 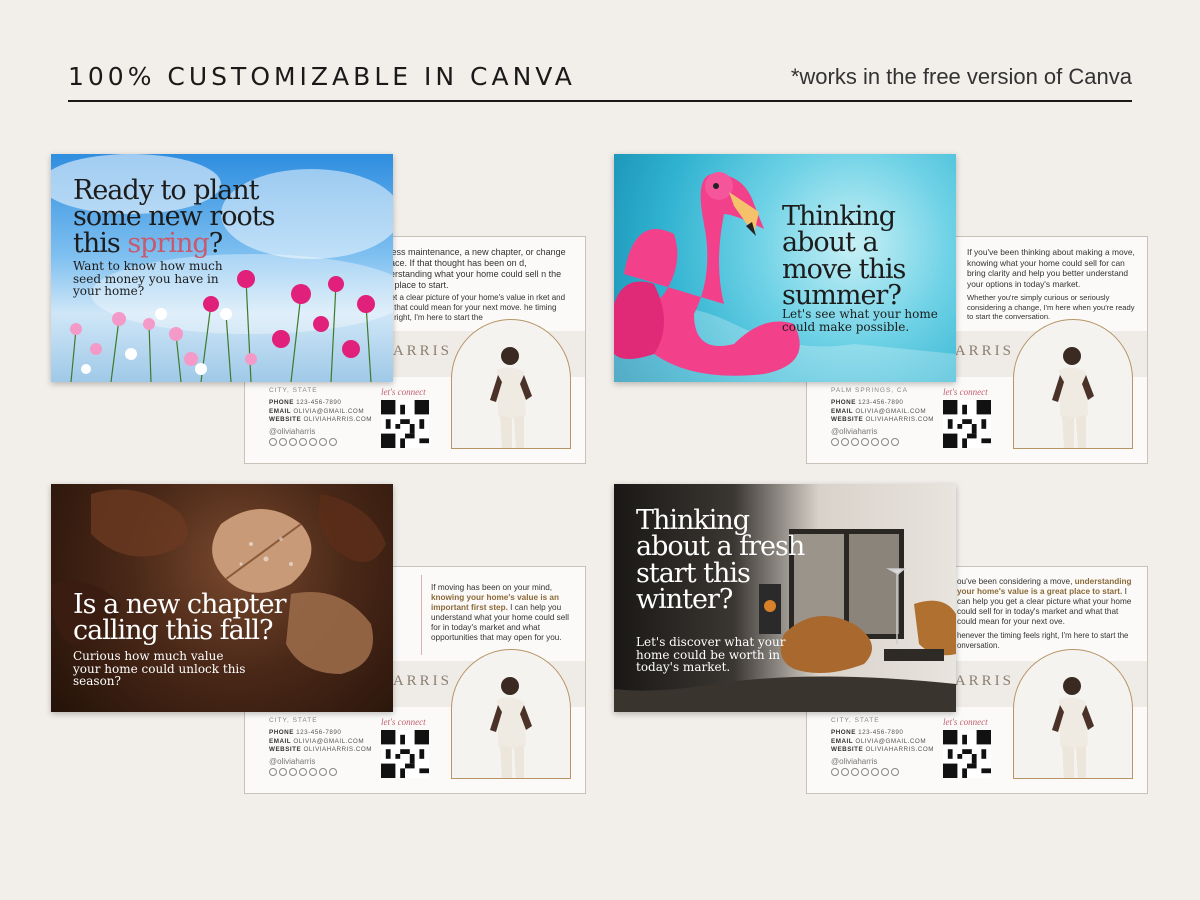 I want to click on headline-text: this, so click(x=100, y=243).